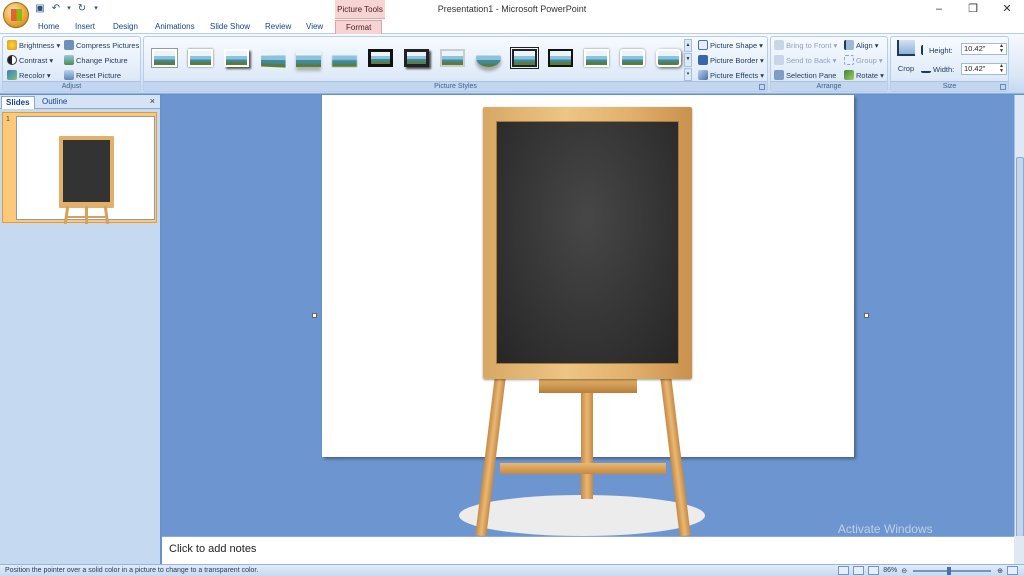 The image size is (1024, 576). What do you see at coordinates (236, 59) in the screenshot?
I see `style-drop-shadow` at bounding box center [236, 59].